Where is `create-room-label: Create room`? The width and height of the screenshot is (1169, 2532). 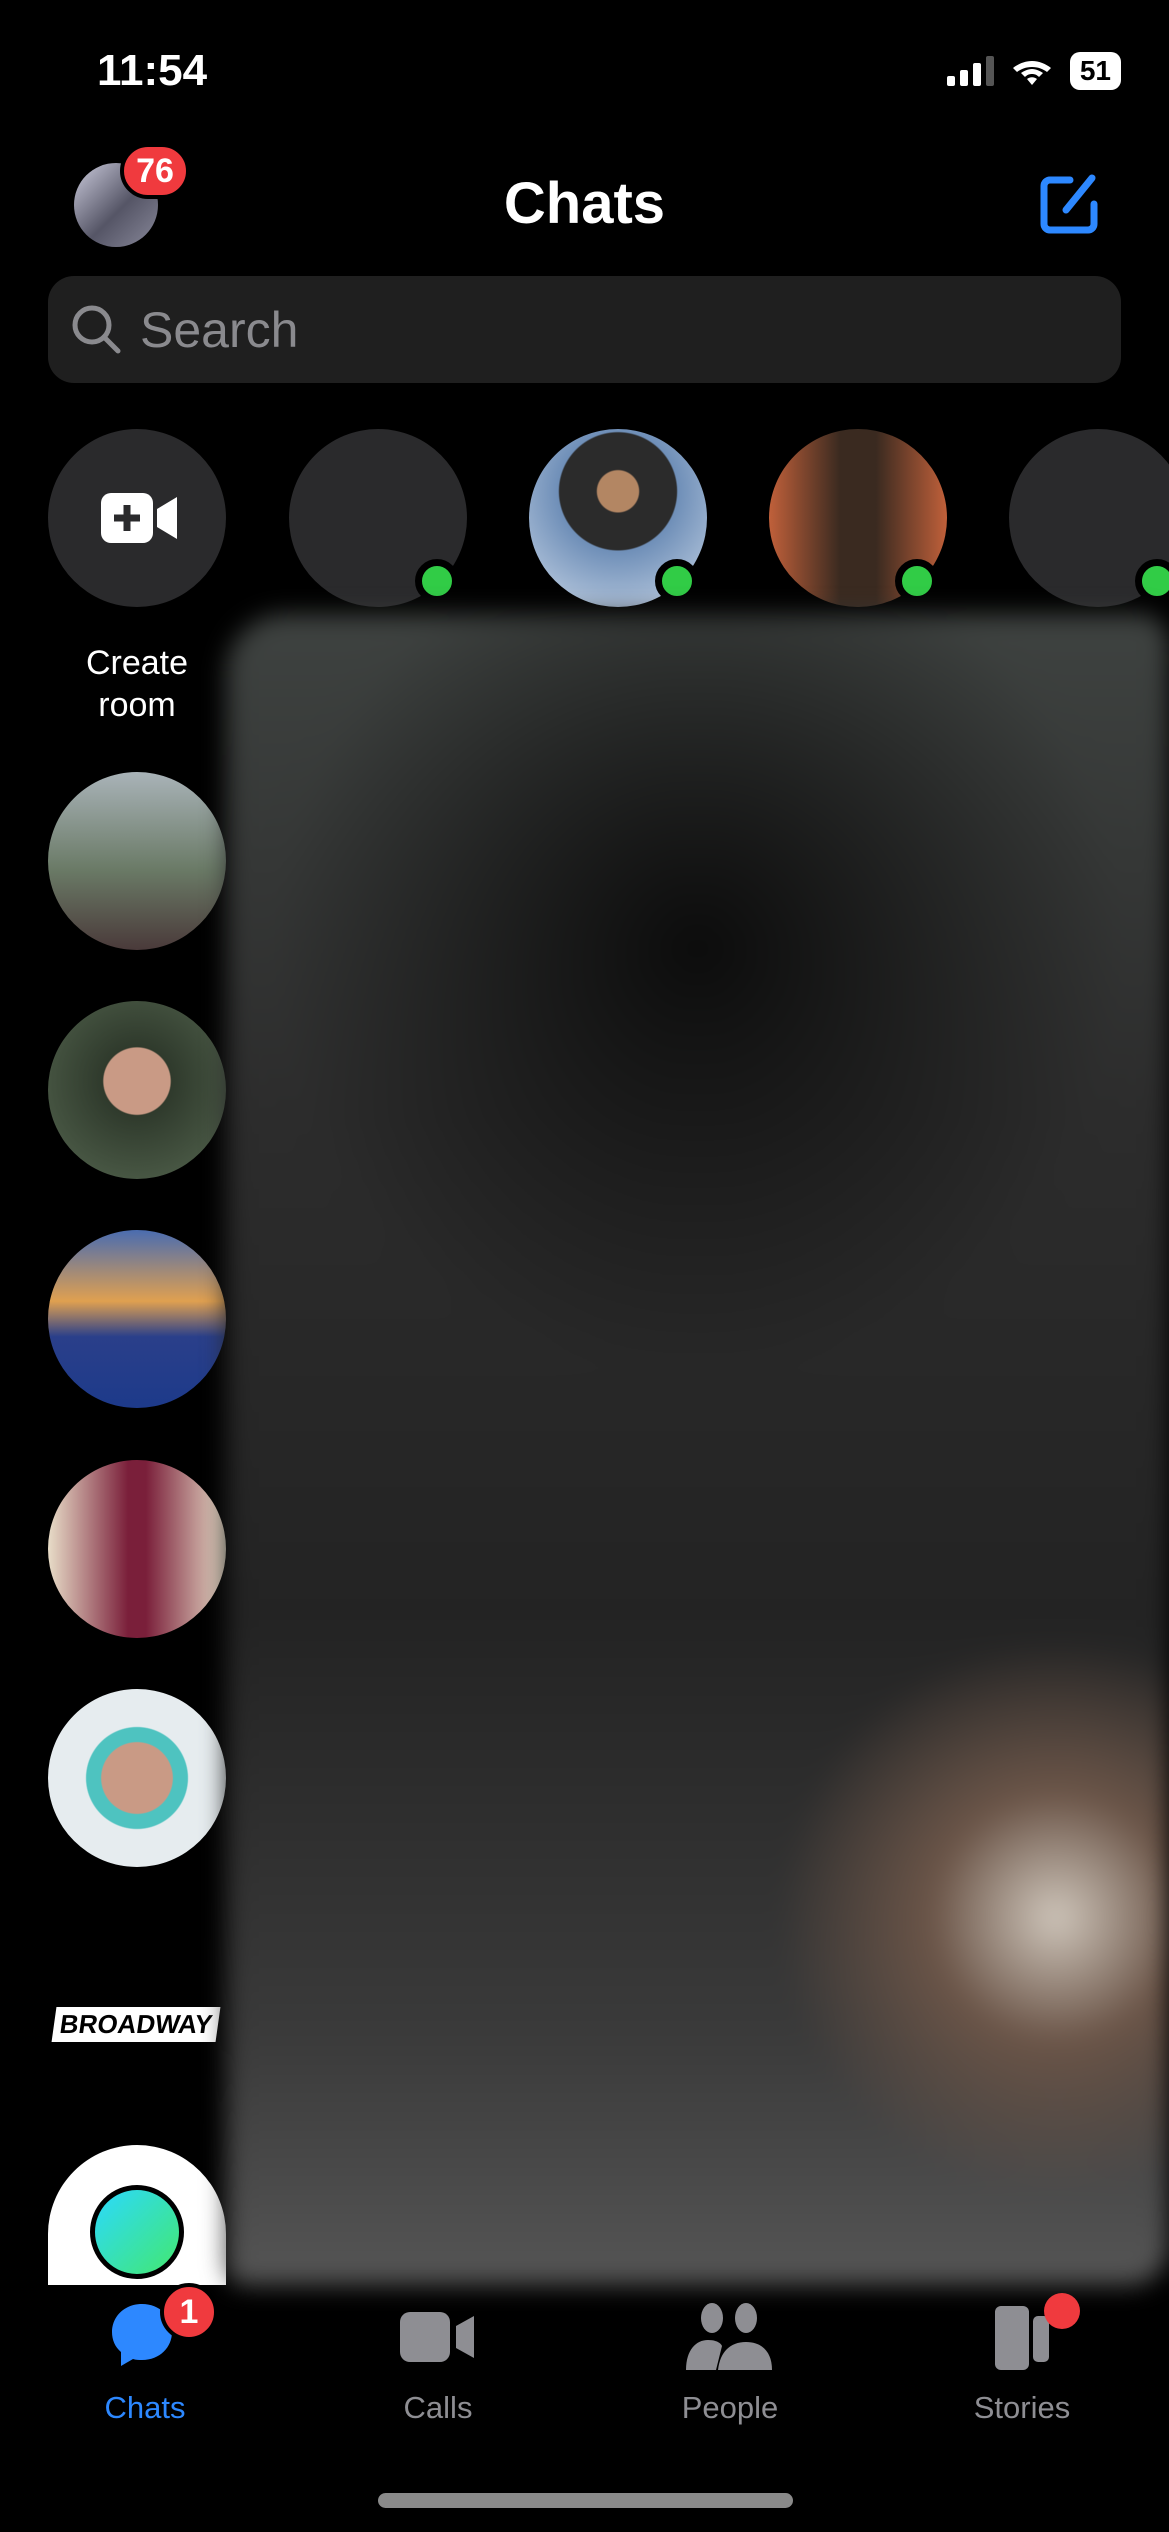 create-room-label: Create room is located at coordinates (137, 684).